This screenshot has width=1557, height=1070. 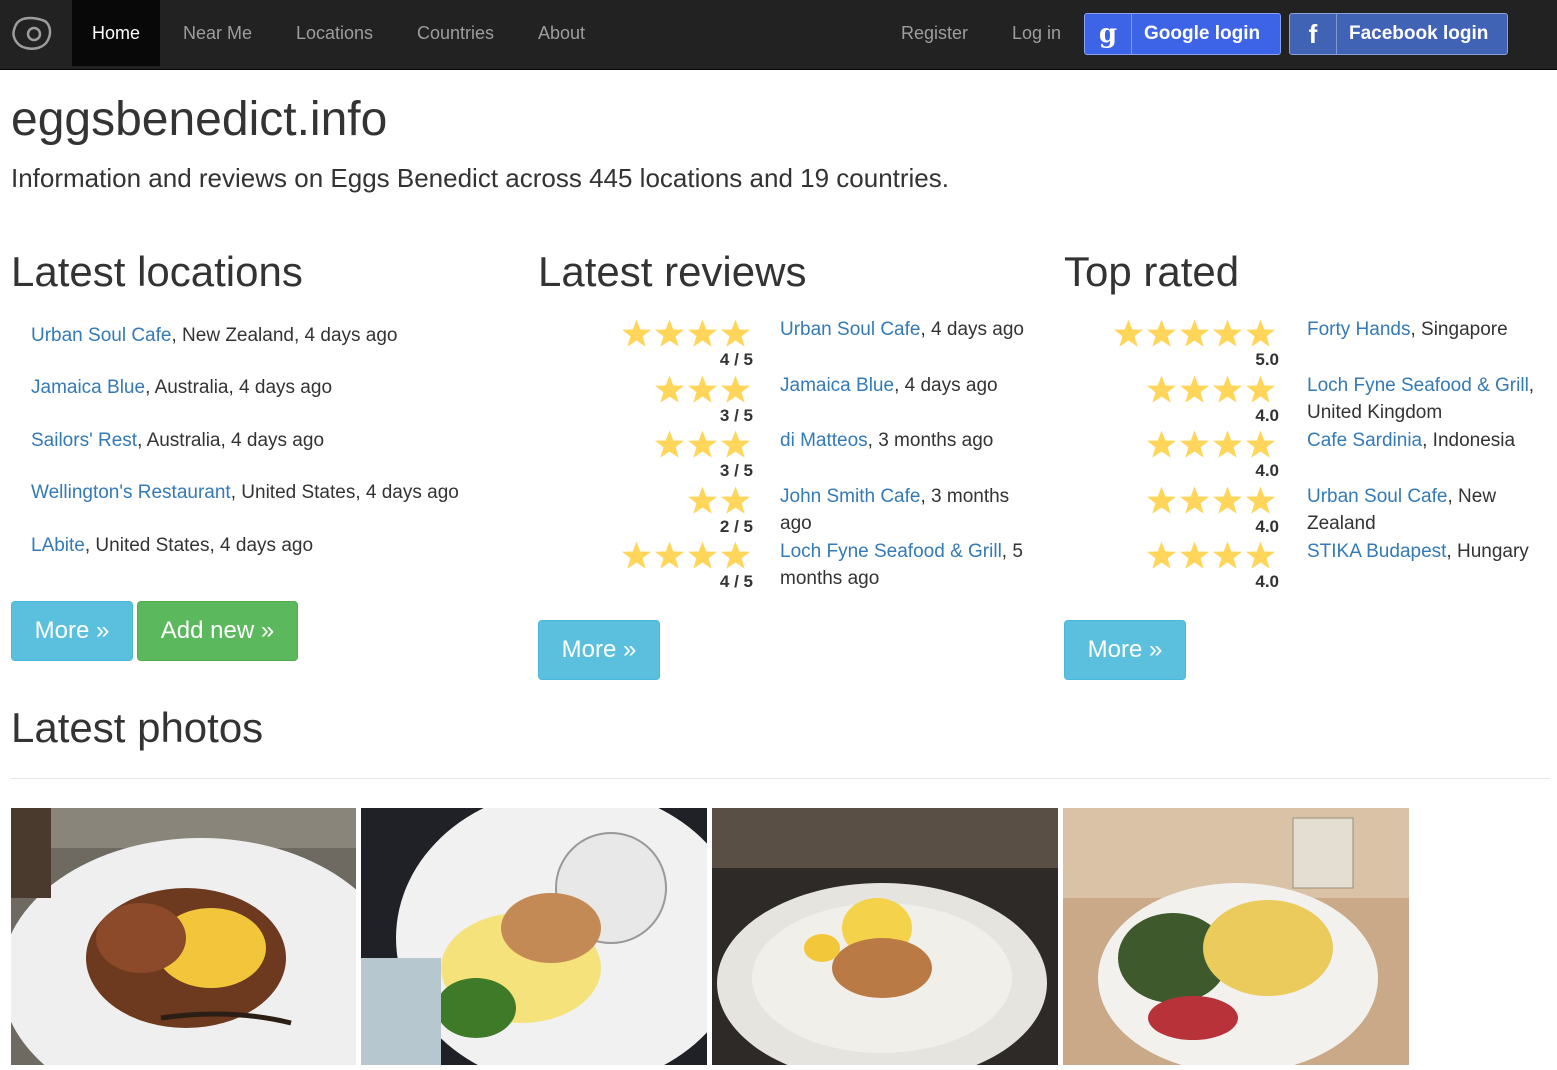 I want to click on location-link: Sailors' Rest, so click(x=84, y=440).